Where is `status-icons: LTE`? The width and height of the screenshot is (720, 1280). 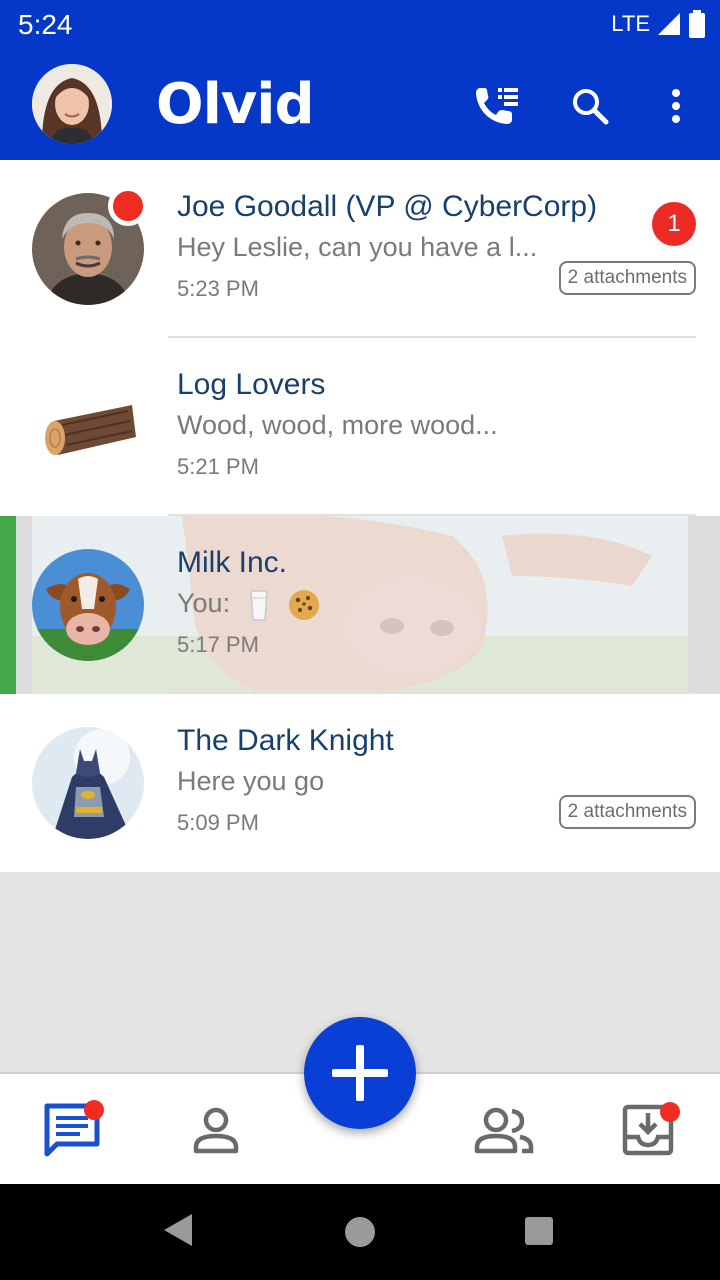
status-icons: LTE is located at coordinates (658, 24).